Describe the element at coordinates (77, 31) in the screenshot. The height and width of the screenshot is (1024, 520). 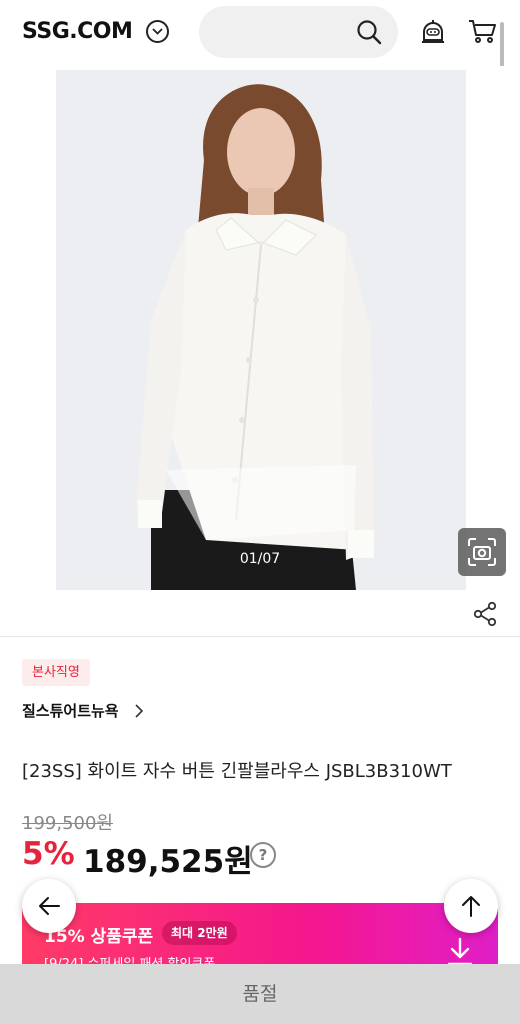
I see `ssg-logo: SSG.COM` at that location.